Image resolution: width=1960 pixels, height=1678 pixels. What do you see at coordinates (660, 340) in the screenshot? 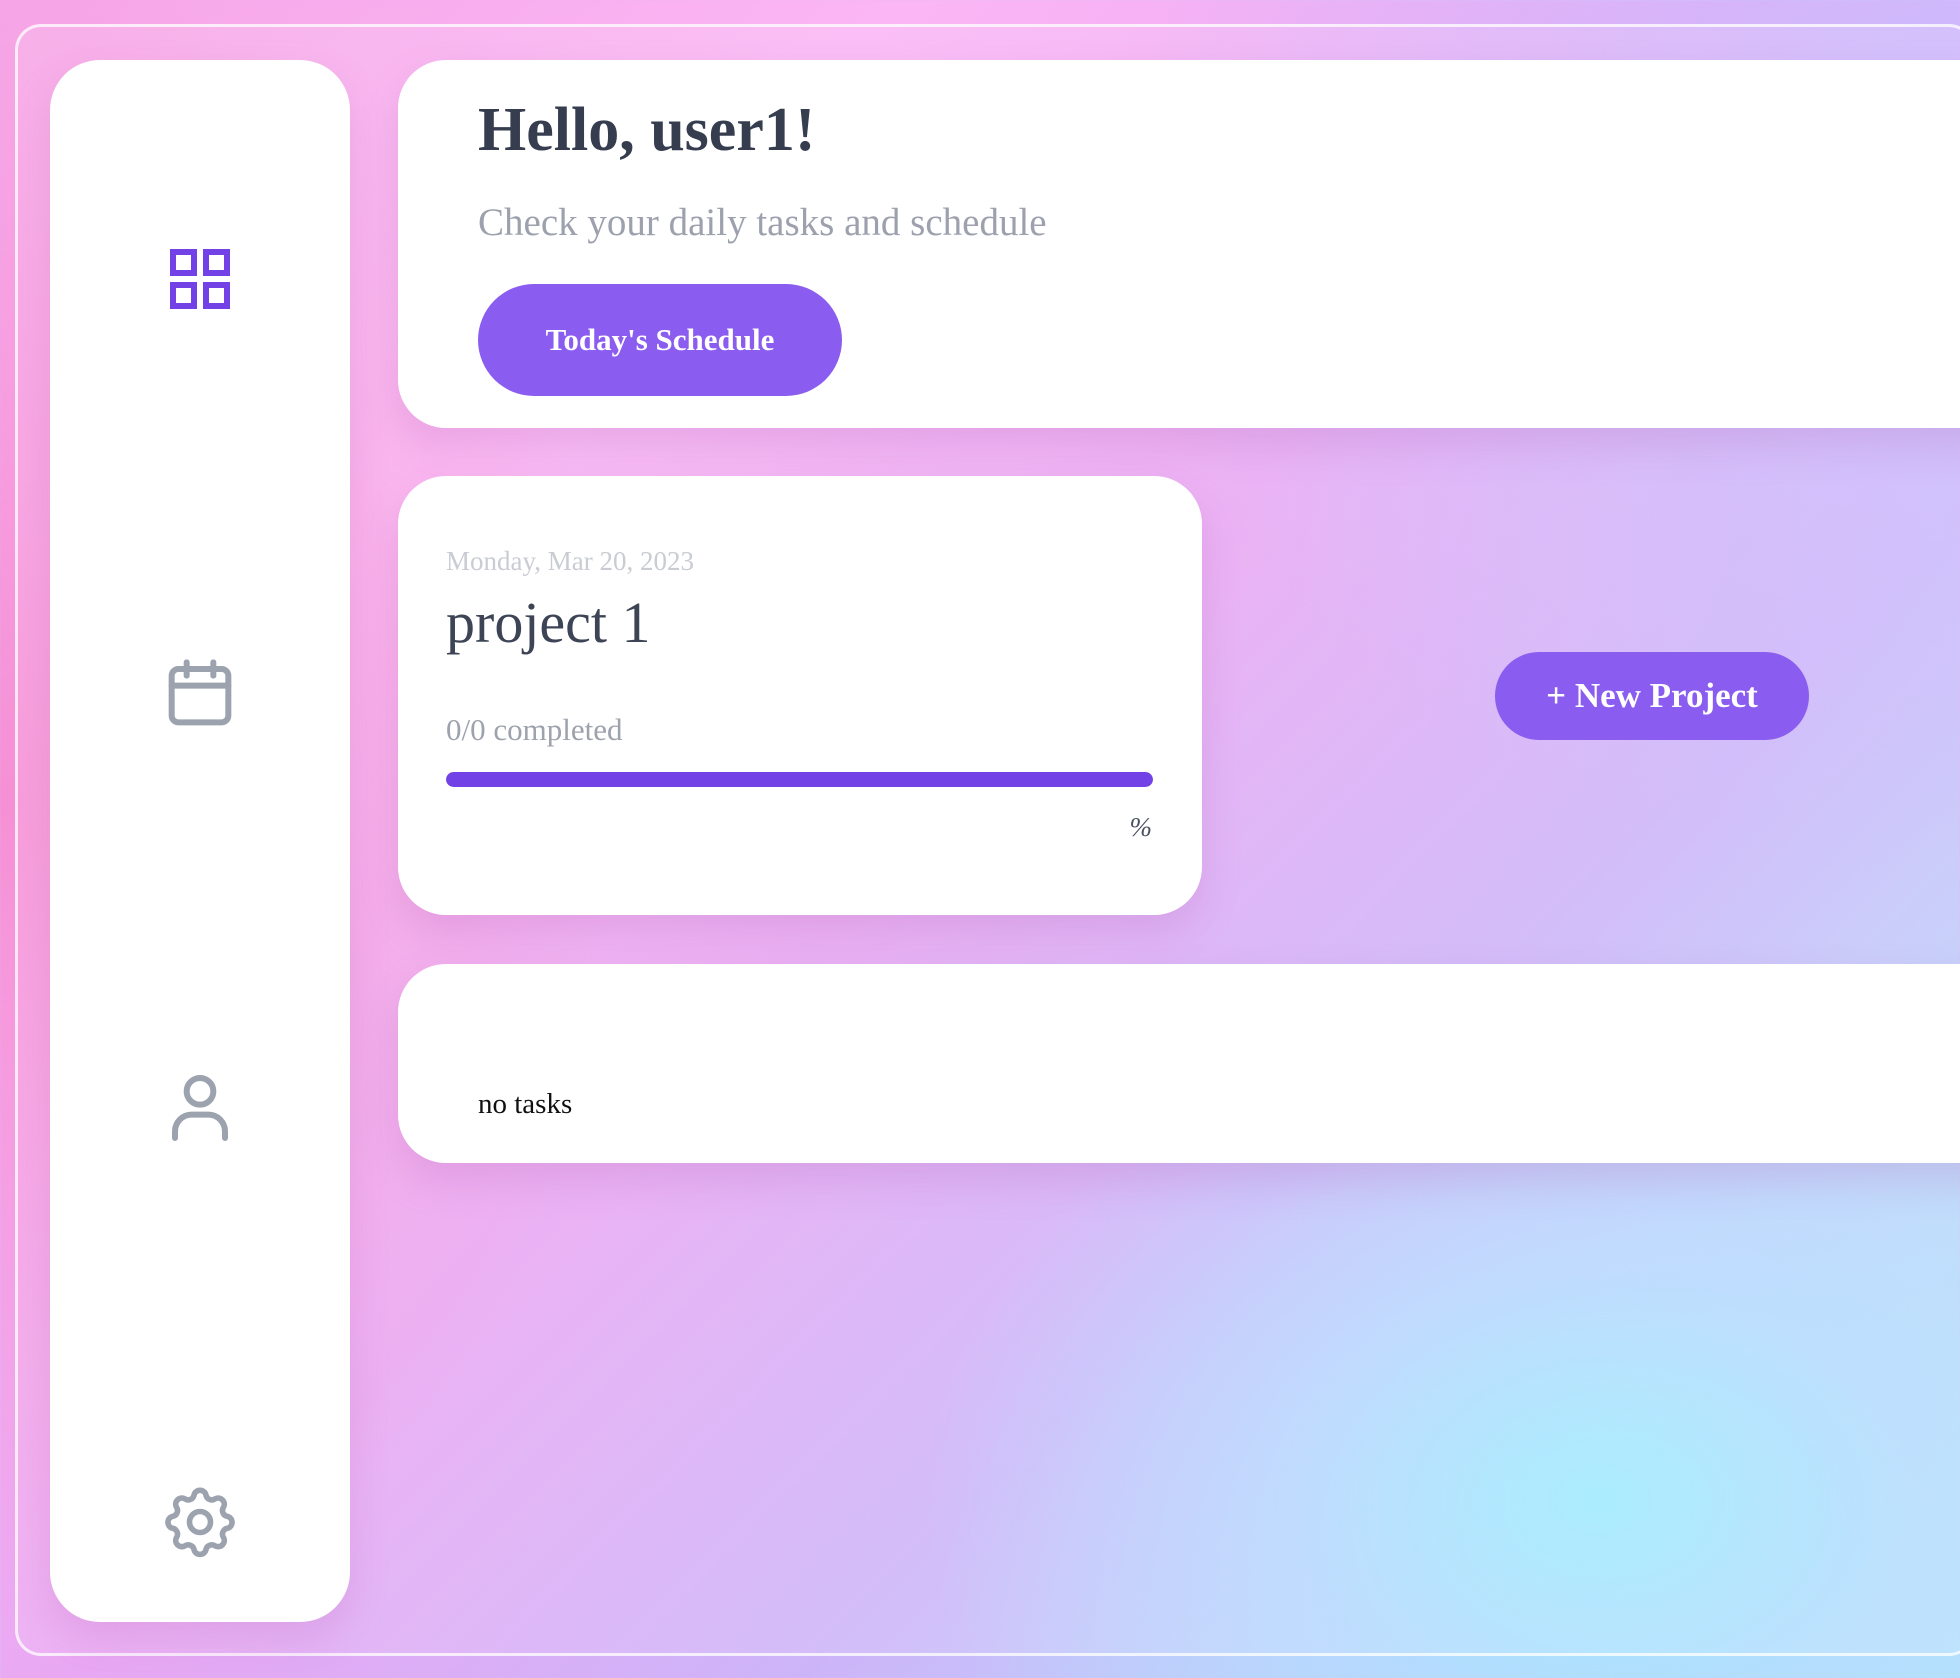
I see `todays-schedule-button: Today's Schedule` at bounding box center [660, 340].